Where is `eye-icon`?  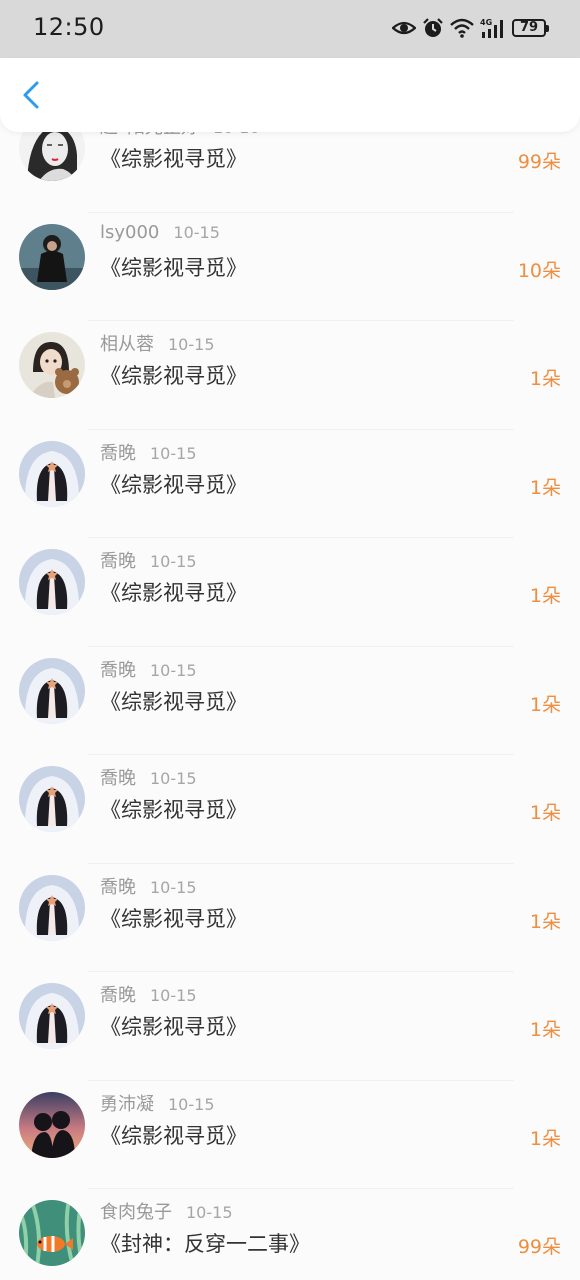 eye-icon is located at coordinates (404, 28).